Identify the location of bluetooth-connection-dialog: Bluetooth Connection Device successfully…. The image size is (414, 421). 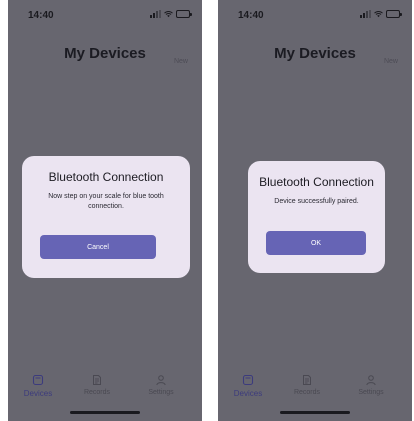
(316, 217).